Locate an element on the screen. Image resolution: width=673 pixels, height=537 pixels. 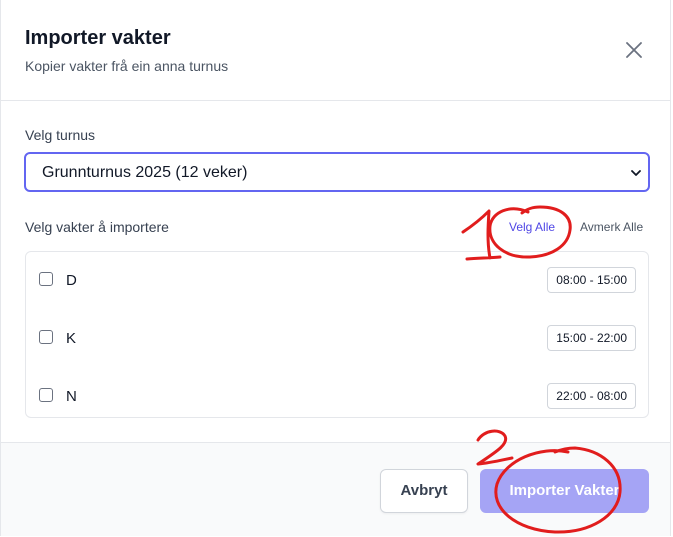
close-icon is located at coordinates (634, 50).